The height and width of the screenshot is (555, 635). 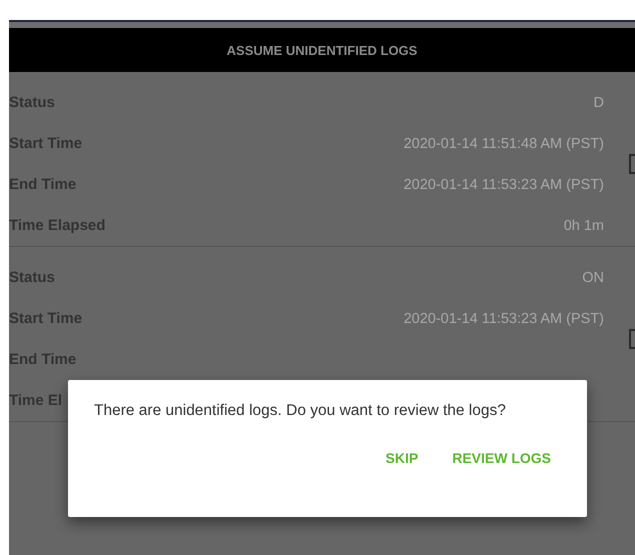 I want to click on screen-title: ASSUME UNIDENTIFIED LOGS, so click(x=322, y=50).